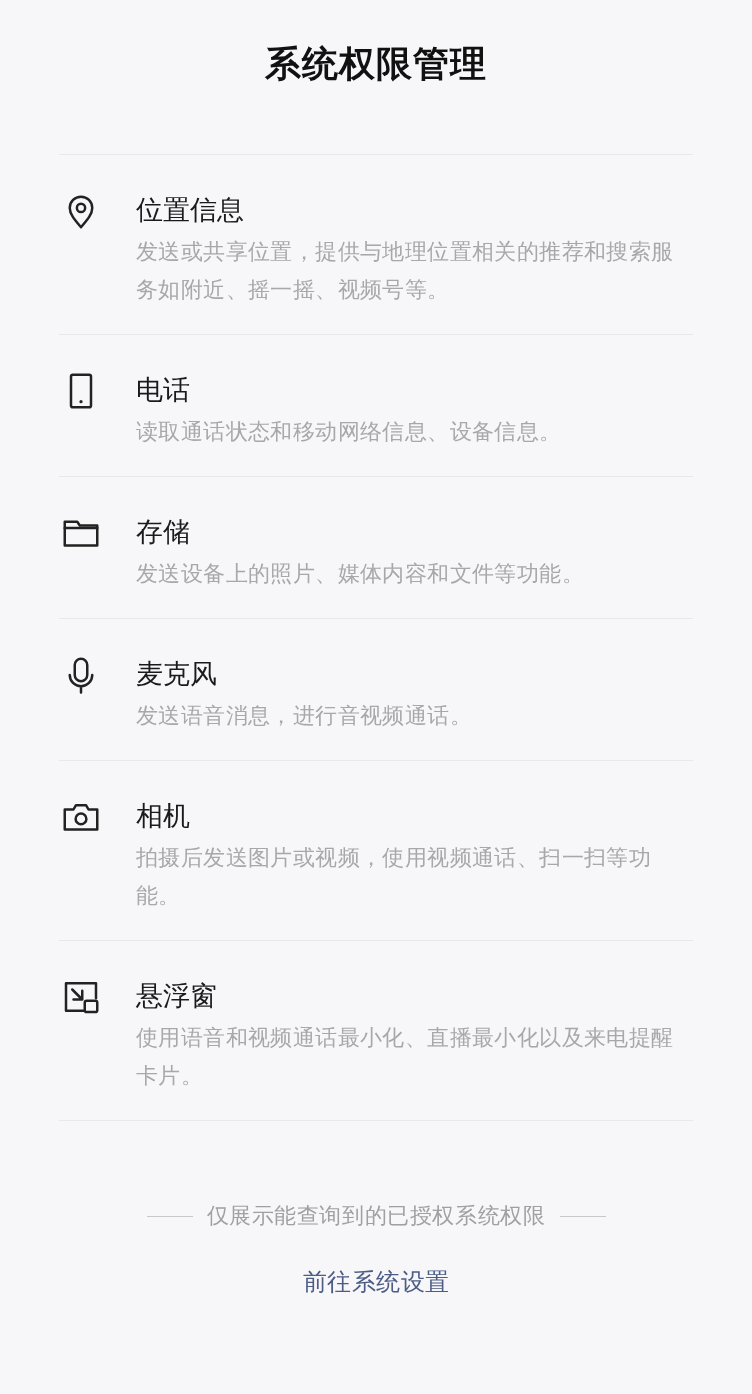 This screenshot has height=1394, width=752. Describe the element at coordinates (349, 432) in the screenshot. I see `permission-description: 读取通话状态和移动网络信息、设备信息。` at that location.